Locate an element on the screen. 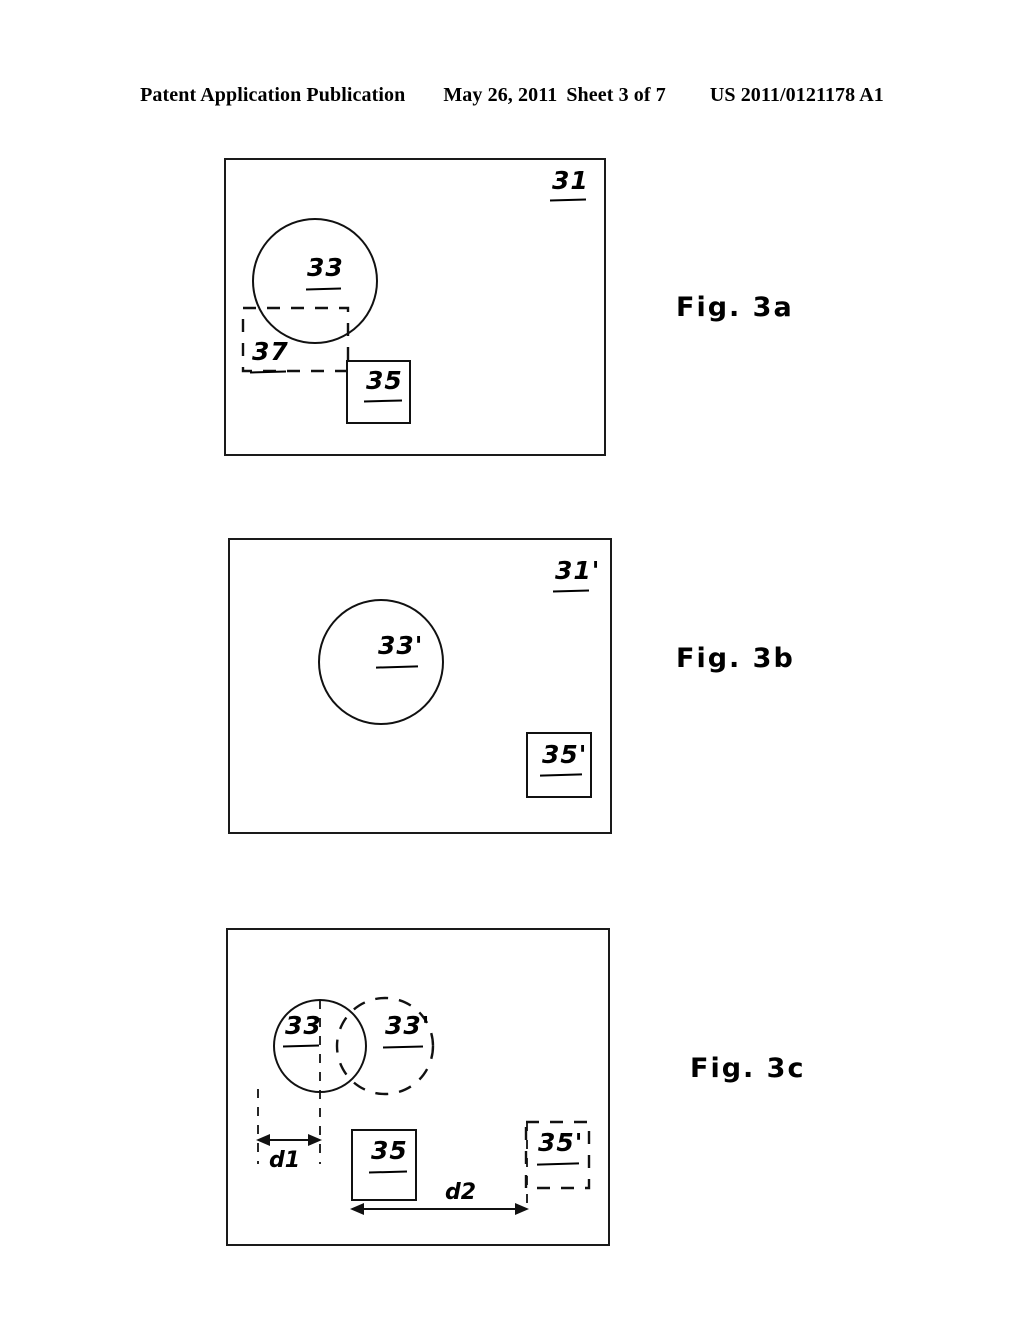  fig3c-label-35: 35 is located at coordinates (389, 1150).